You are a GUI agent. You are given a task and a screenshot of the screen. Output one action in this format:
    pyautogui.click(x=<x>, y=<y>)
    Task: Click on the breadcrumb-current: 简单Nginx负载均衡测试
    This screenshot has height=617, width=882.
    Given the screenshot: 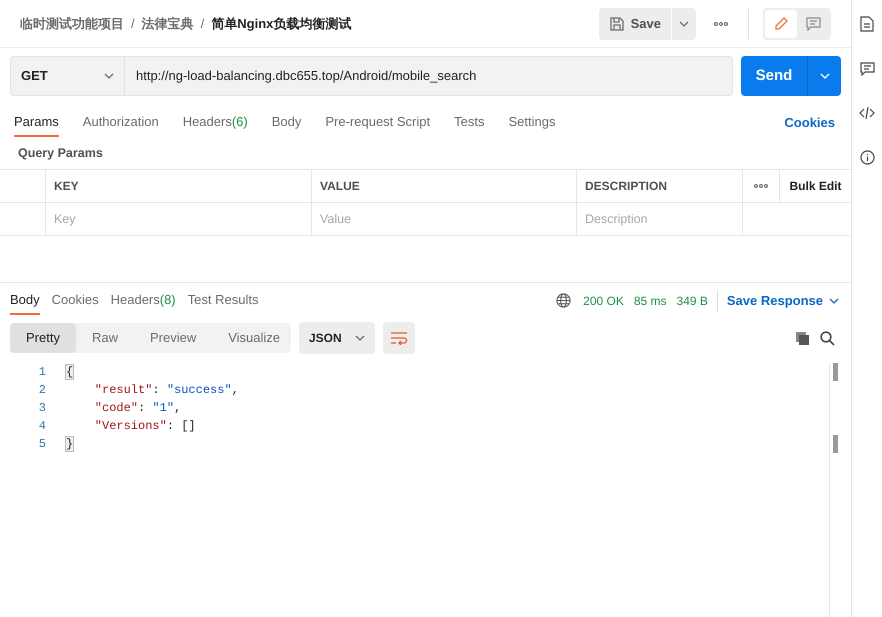 What is the action you would take?
    pyautogui.click(x=281, y=24)
    